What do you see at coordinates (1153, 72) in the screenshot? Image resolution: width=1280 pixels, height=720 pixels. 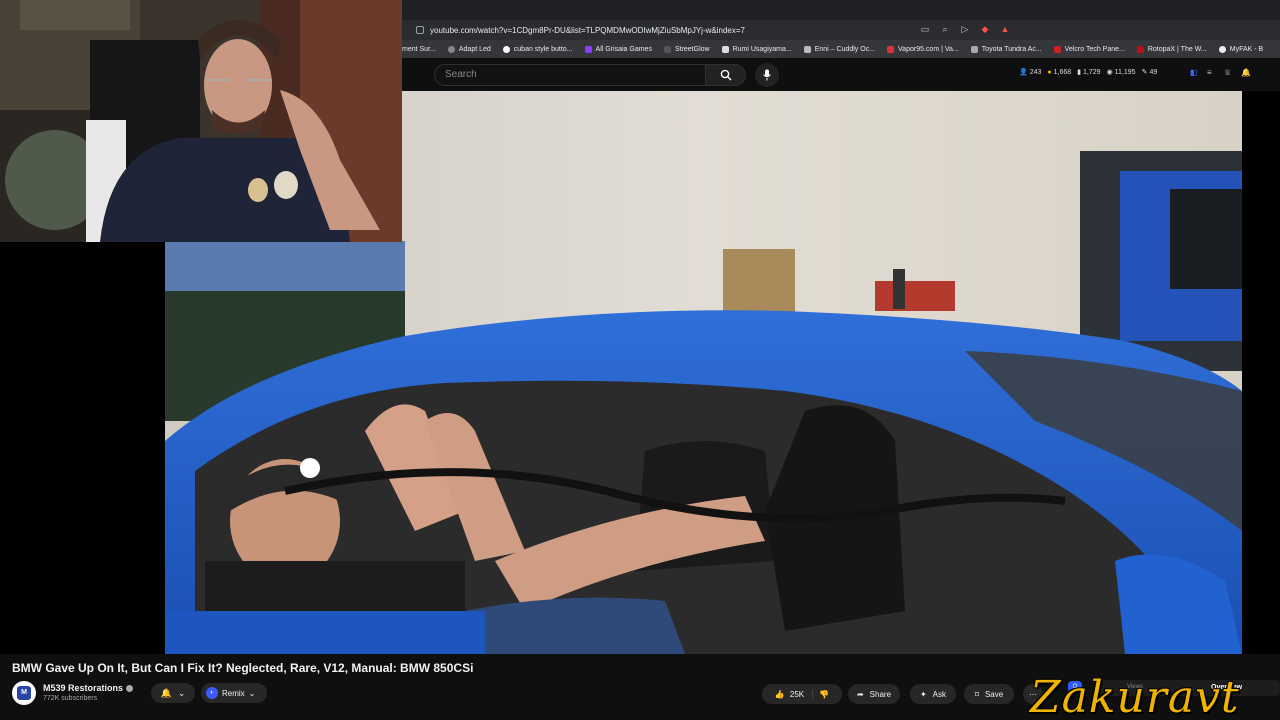 I see `stat-value: 49` at bounding box center [1153, 72].